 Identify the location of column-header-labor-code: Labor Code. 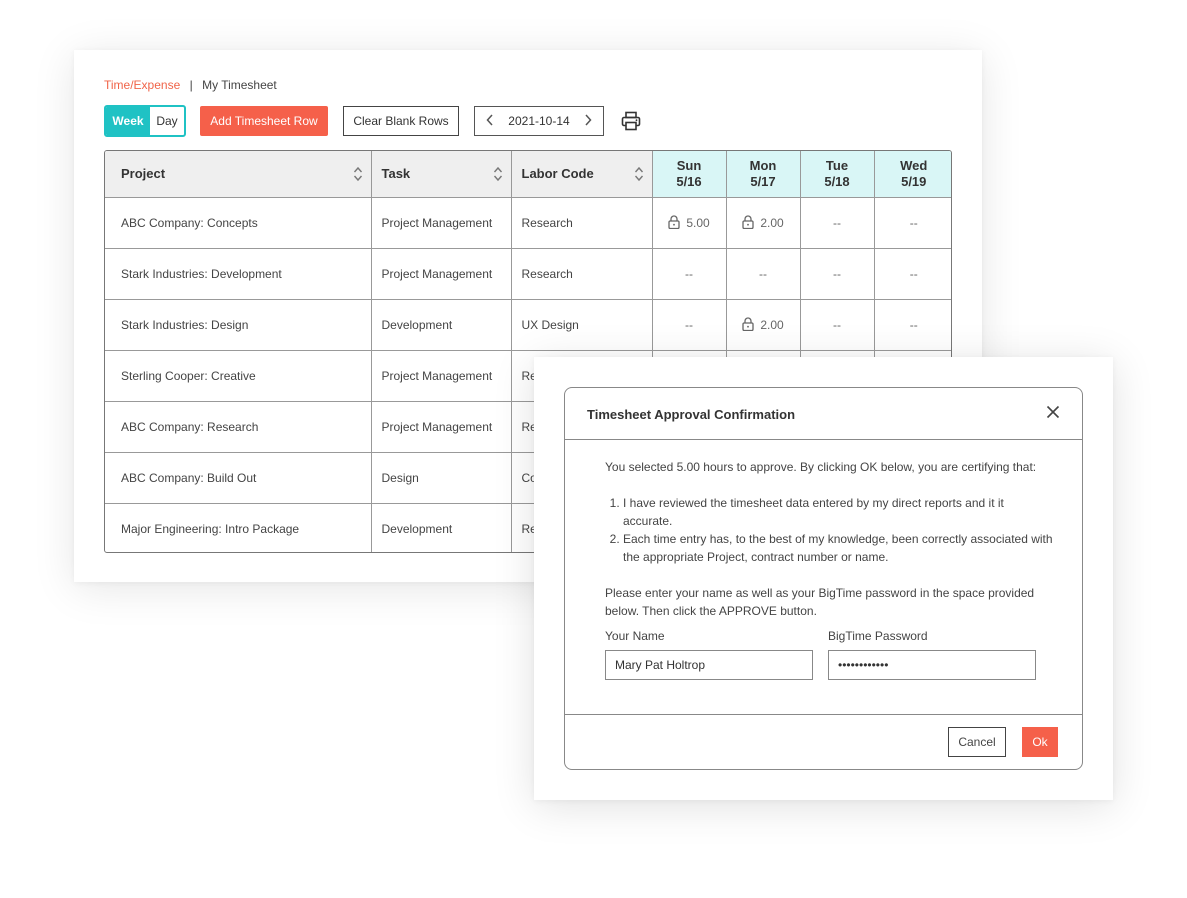
(582, 174).